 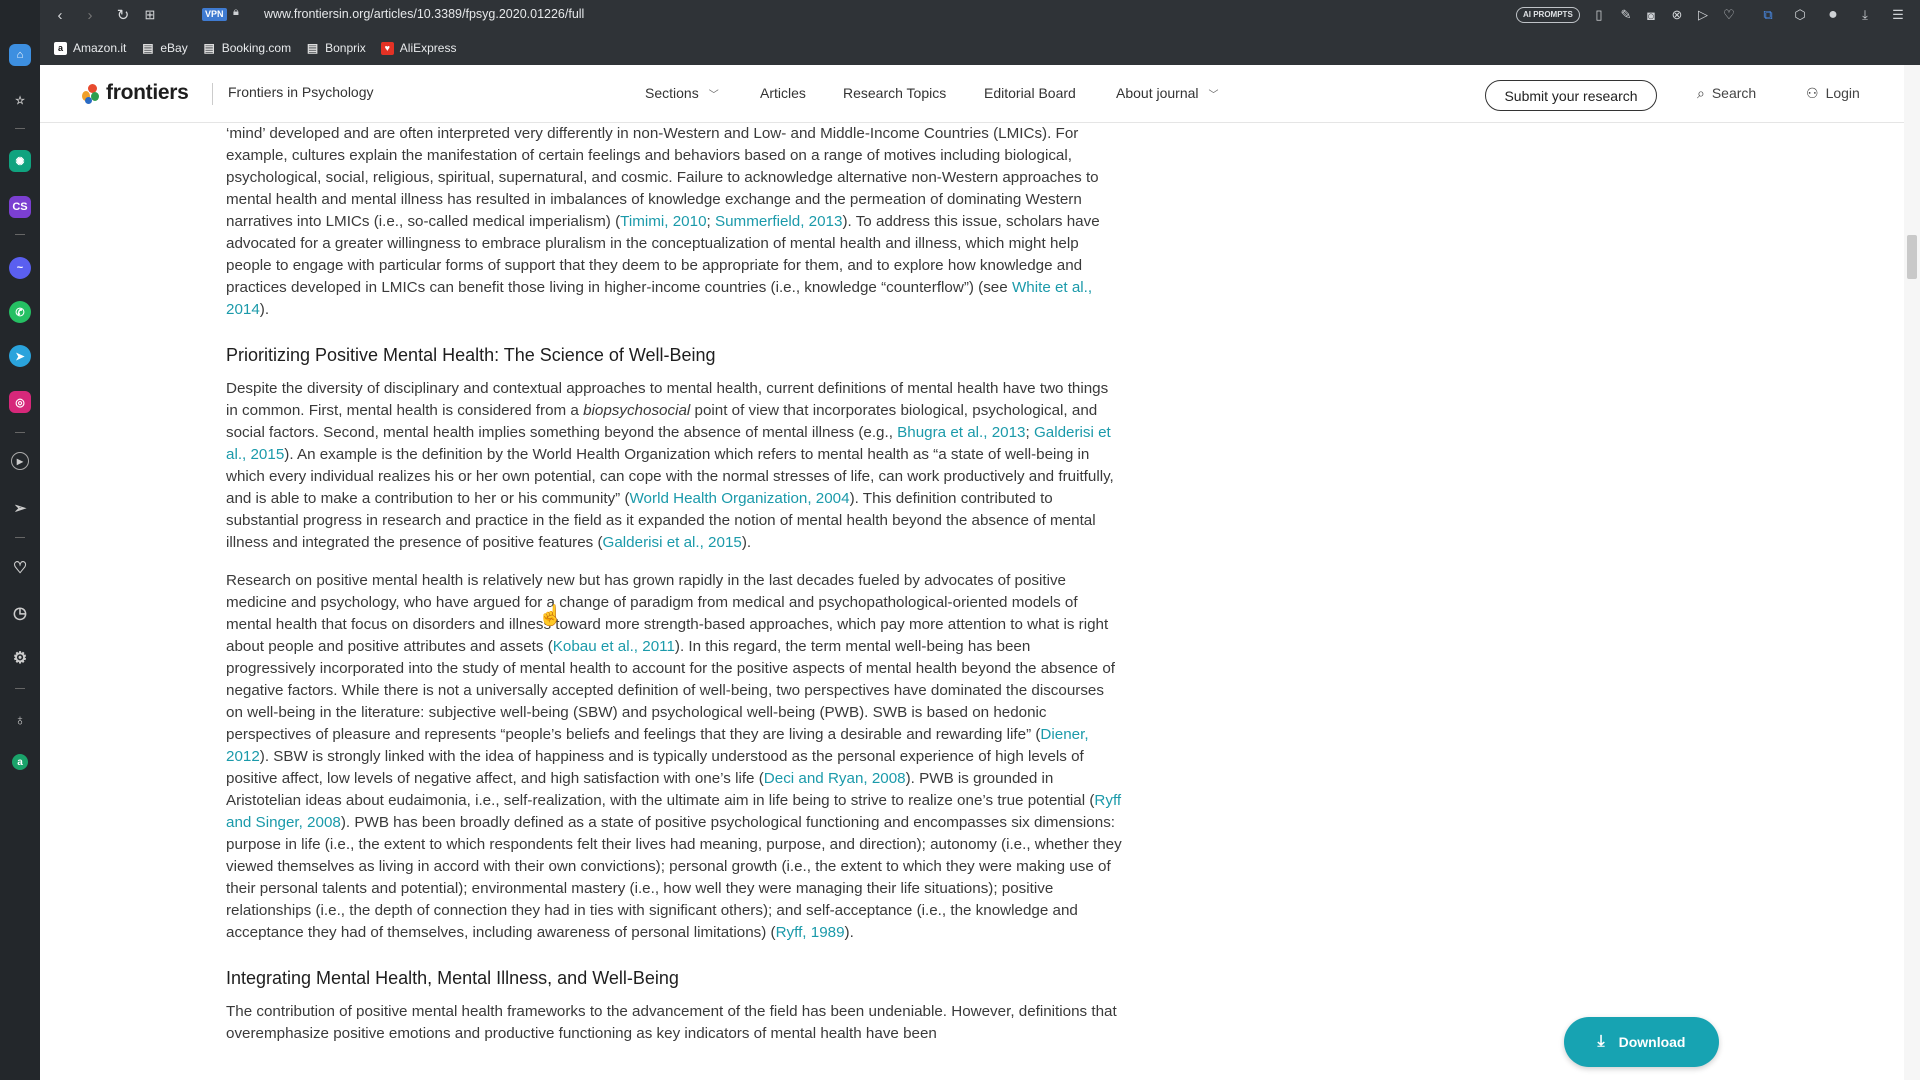 I want to click on forward-arrow-icon: ›, so click(x=90, y=15).